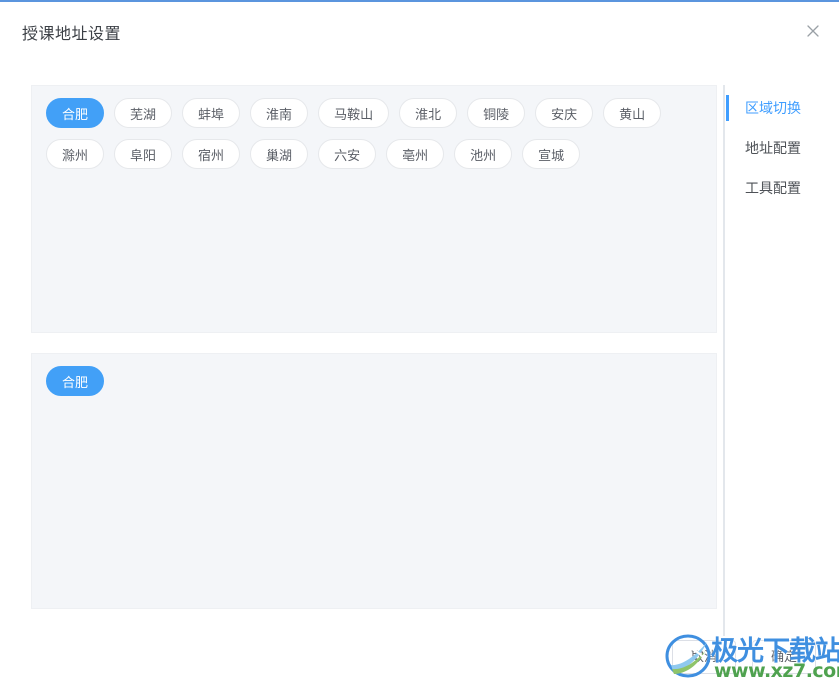 This screenshot has height=694, width=839. What do you see at coordinates (75, 113) in the screenshot?
I see `region-tag-0: 合肥` at bounding box center [75, 113].